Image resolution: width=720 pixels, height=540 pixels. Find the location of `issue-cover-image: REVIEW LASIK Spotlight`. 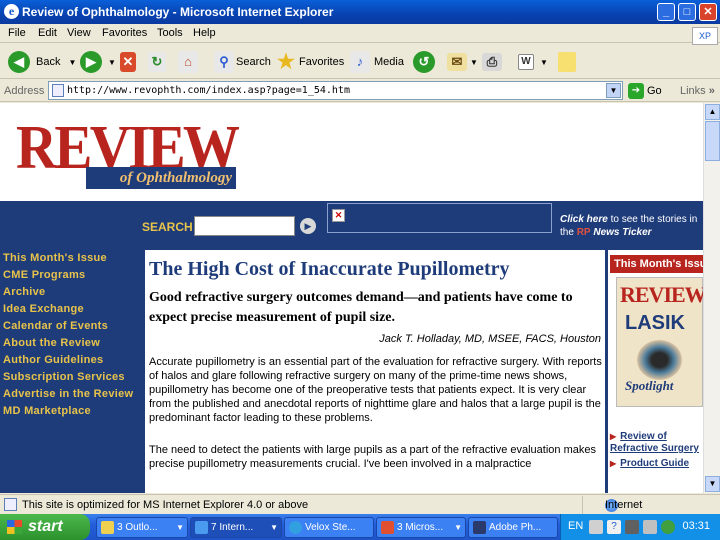

issue-cover-image: REVIEW LASIK Spotlight is located at coordinates (659, 342).